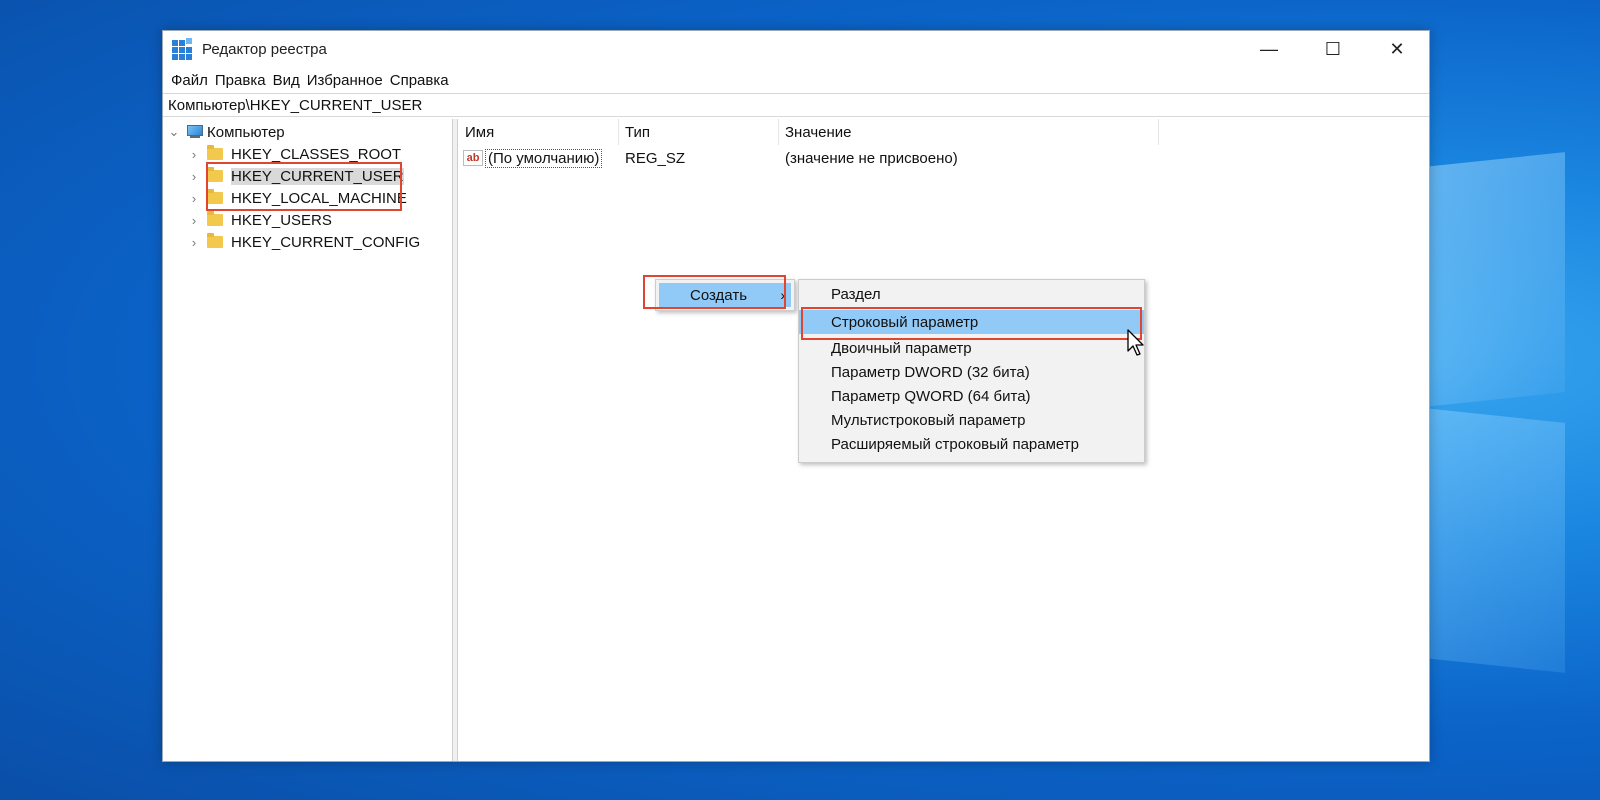 The image size is (1600, 800). What do you see at coordinates (796, 105) in the screenshot?
I see `address-bar: Компьютер\HKEY_CURRENT_USER` at bounding box center [796, 105].